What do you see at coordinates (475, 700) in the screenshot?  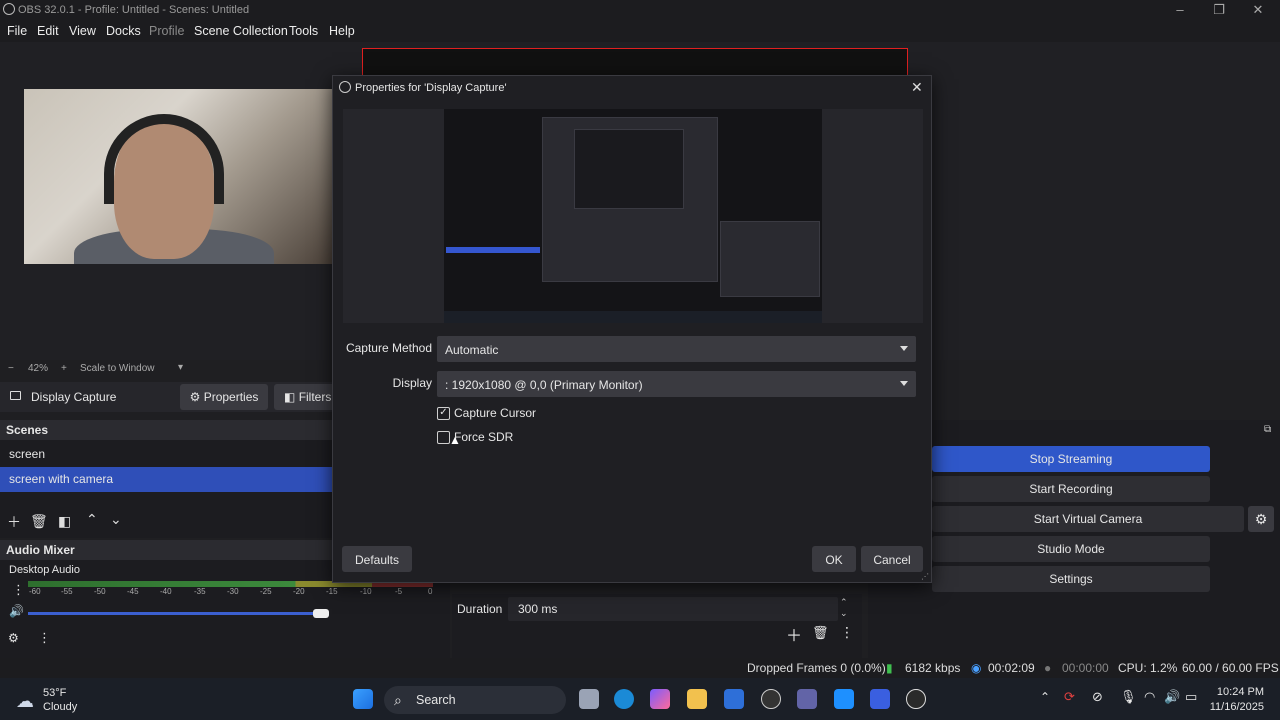 I see `taskbar-search: ⌕ Search` at bounding box center [475, 700].